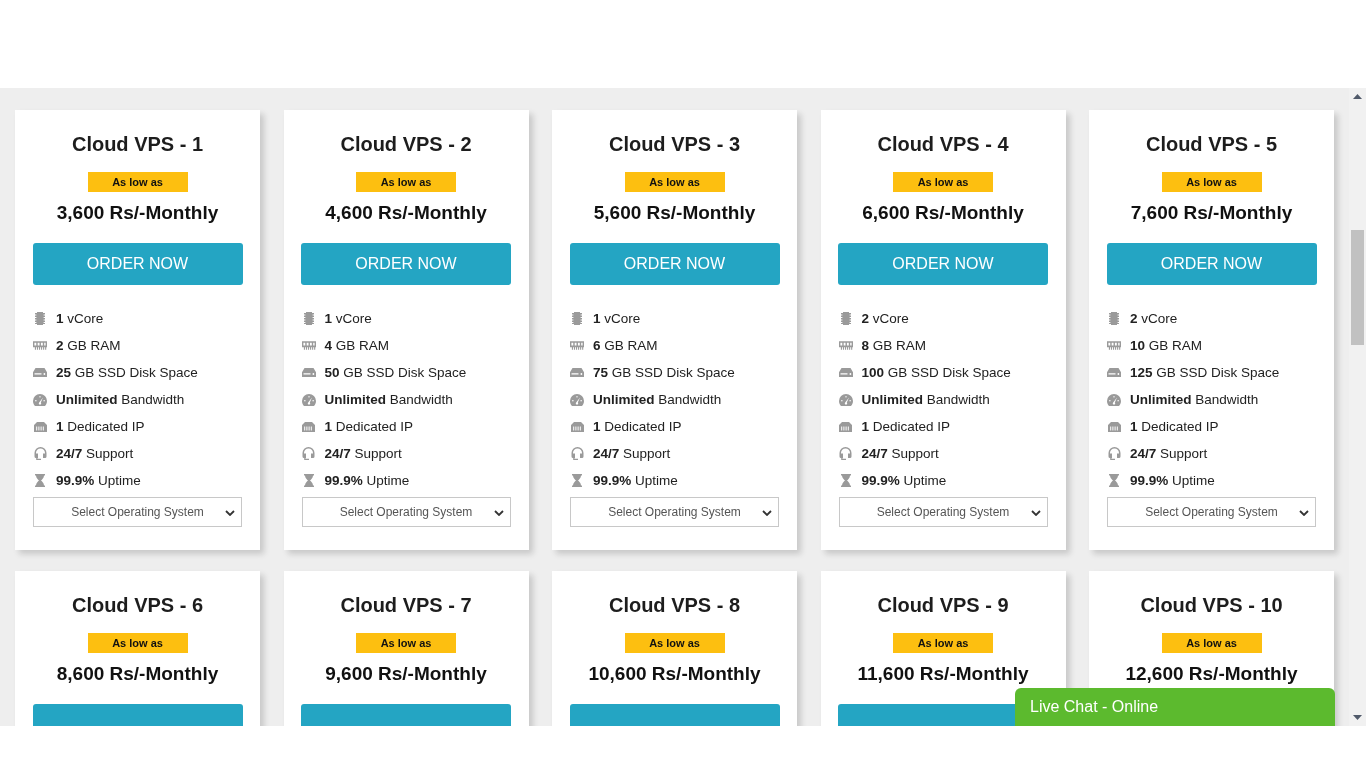 The image size is (1366, 768). I want to click on plan-price: 7,600 Rs/-Monthly, so click(1211, 213).